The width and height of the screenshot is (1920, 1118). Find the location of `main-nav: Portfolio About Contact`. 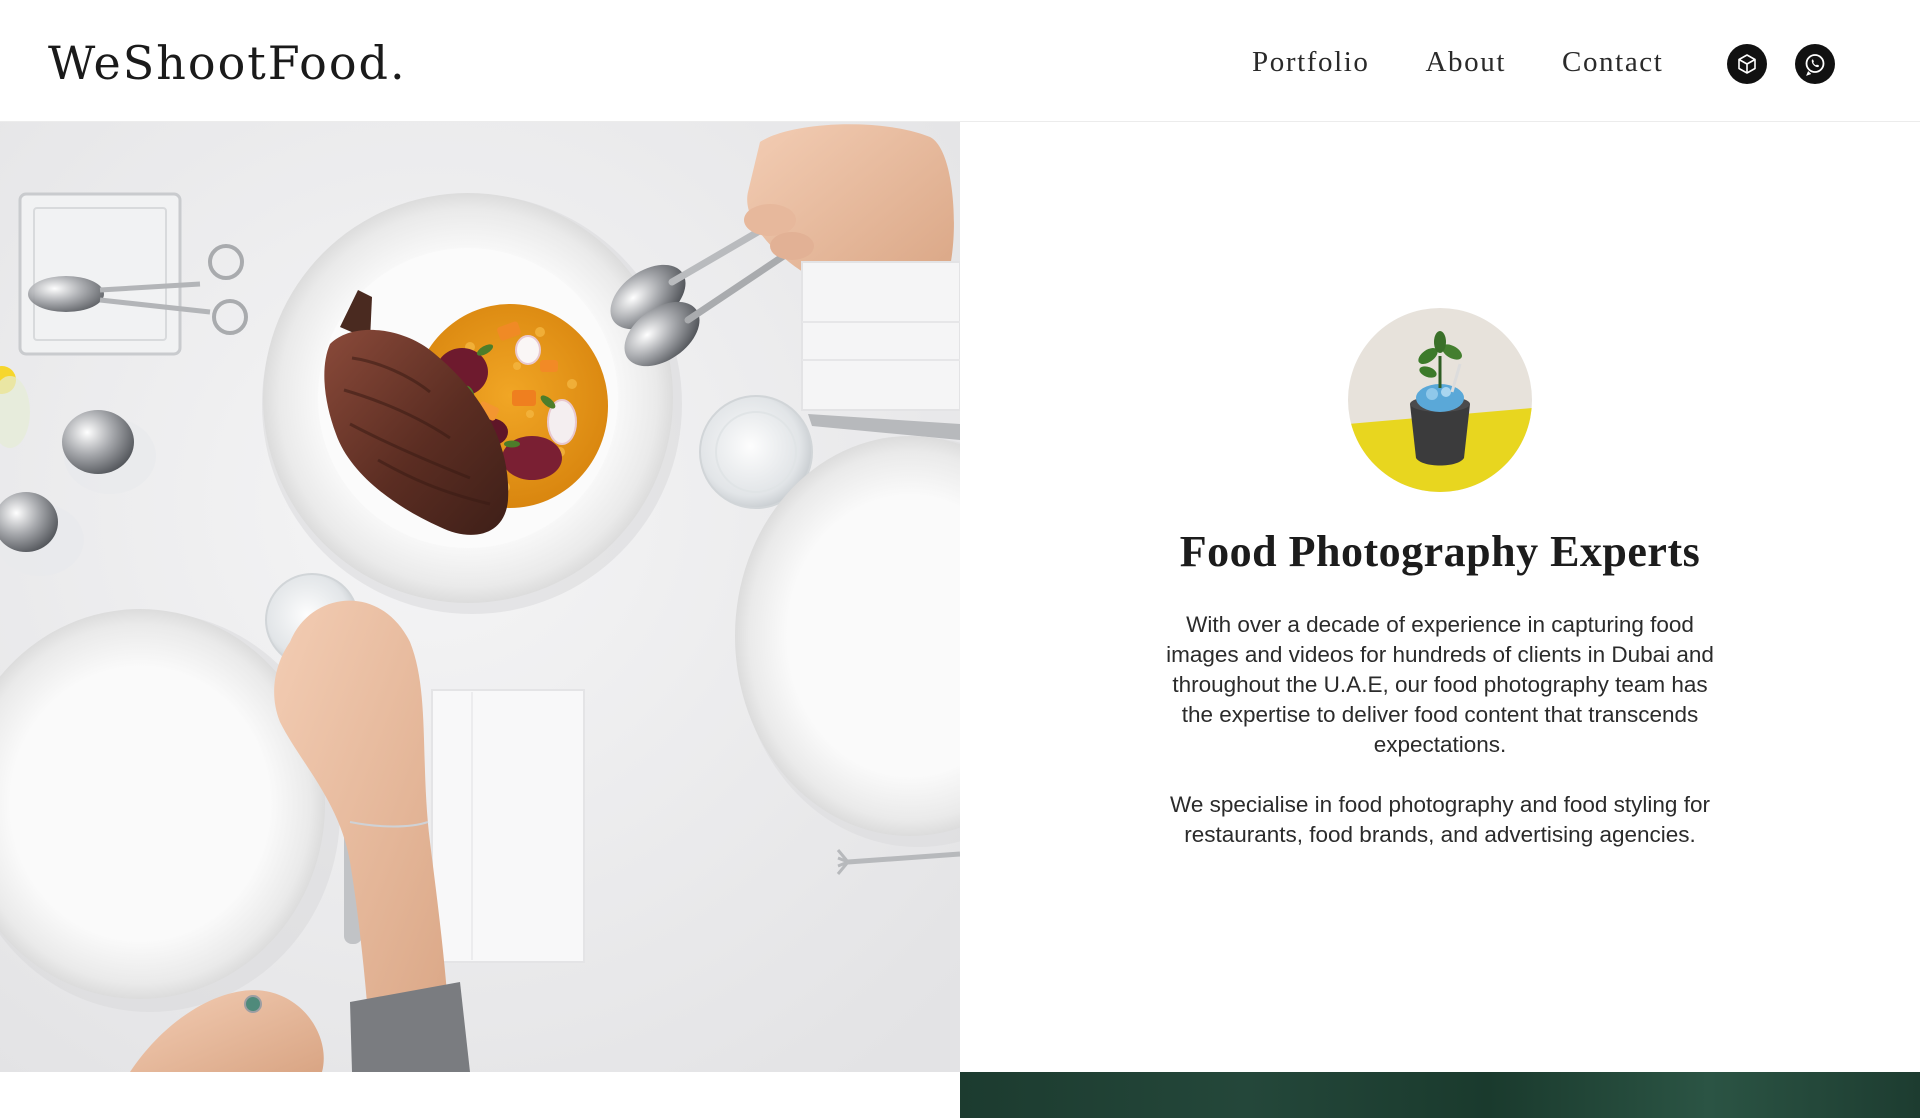

main-nav: Portfolio About Contact is located at coordinates (1457, 62).